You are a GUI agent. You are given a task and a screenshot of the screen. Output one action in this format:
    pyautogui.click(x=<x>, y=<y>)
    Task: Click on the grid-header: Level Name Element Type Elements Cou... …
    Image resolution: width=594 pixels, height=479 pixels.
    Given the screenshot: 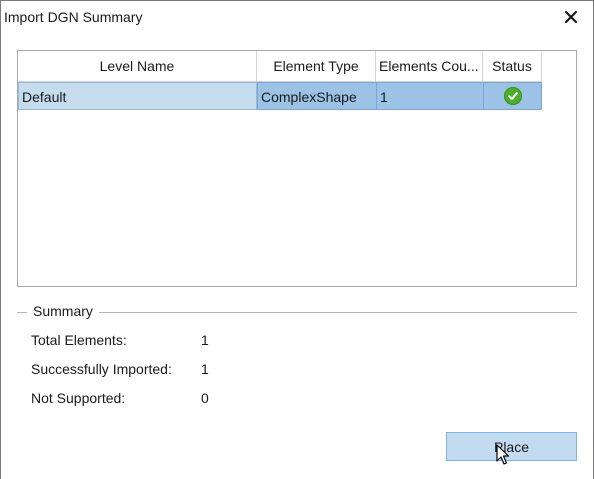 What is the action you would take?
    pyautogui.click(x=280, y=66)
    